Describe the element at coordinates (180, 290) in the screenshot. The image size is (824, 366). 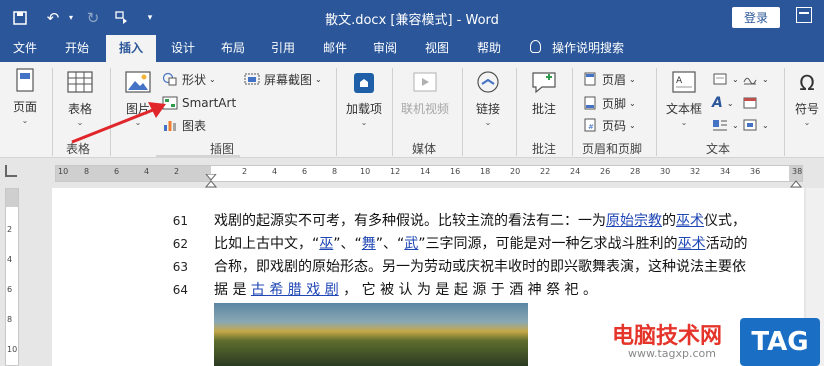
I see `line-number: 64` at that location.